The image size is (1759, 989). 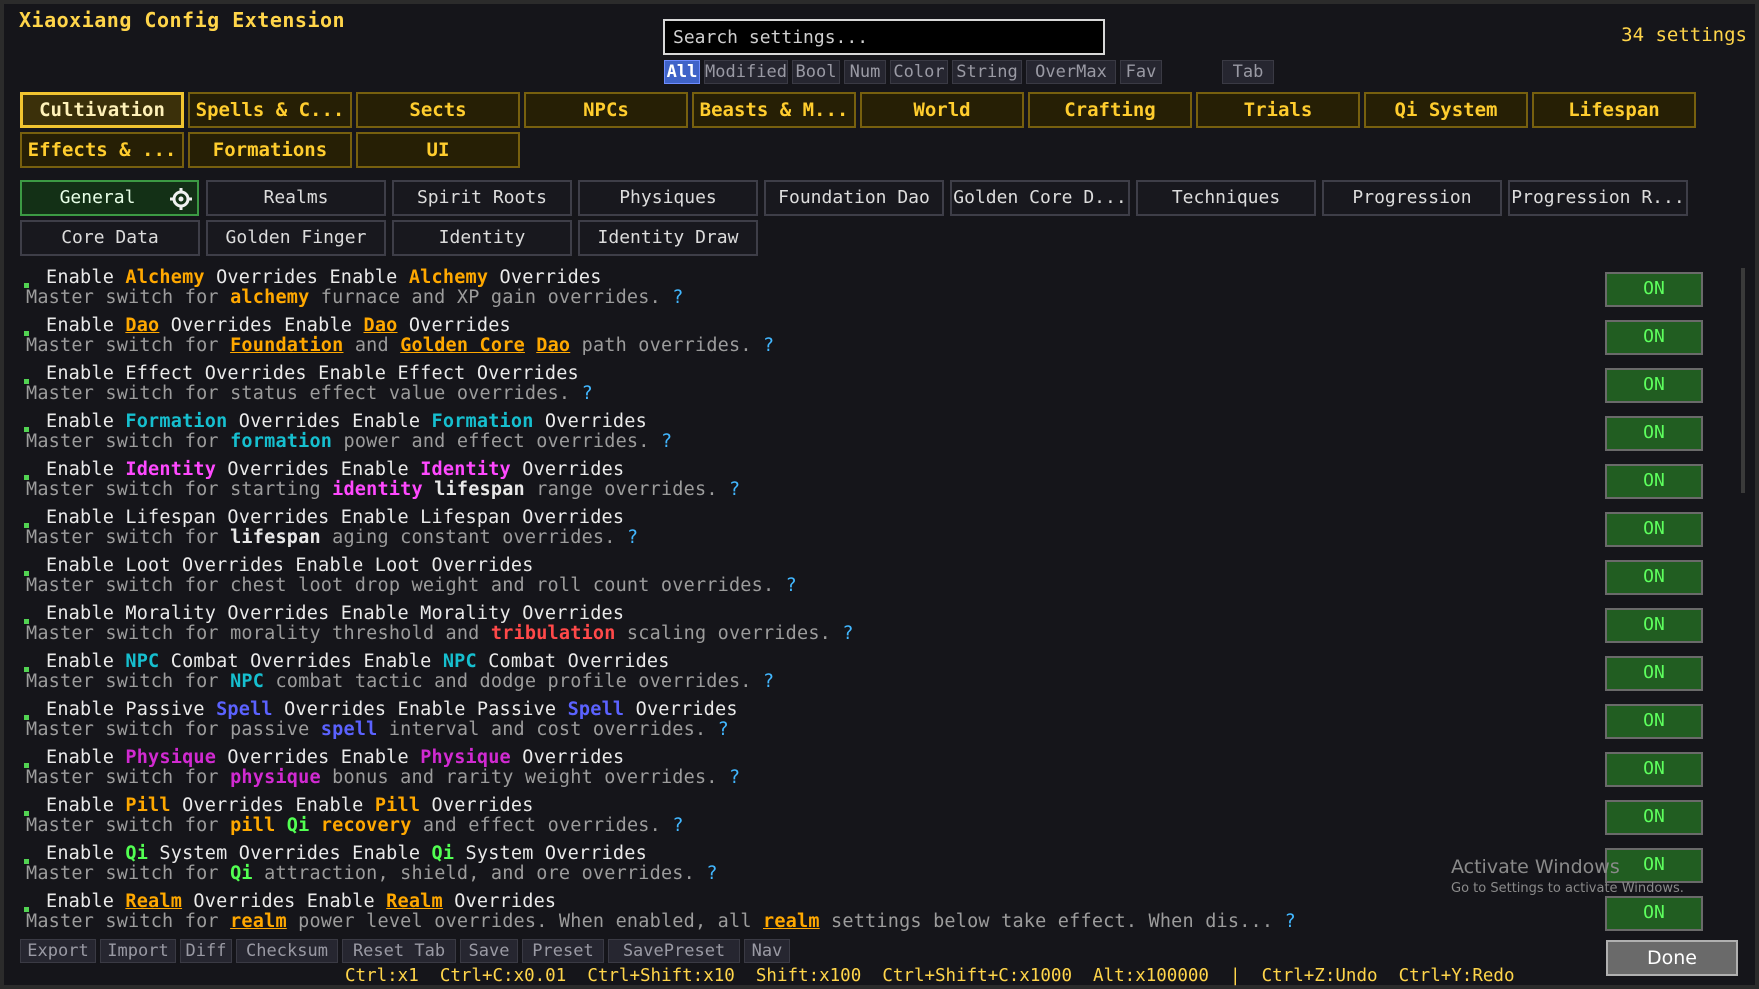 What do you see at coordinates (438, 110) in the screenshot?
I see `tab-sects: Sects` at bounding box center [438, 110].